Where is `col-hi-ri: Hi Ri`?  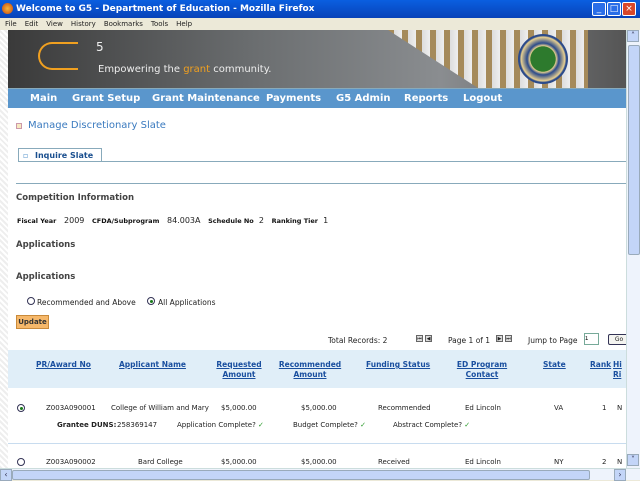
col-hi-ri: Hi Ri is located at coordinates (619, 370).